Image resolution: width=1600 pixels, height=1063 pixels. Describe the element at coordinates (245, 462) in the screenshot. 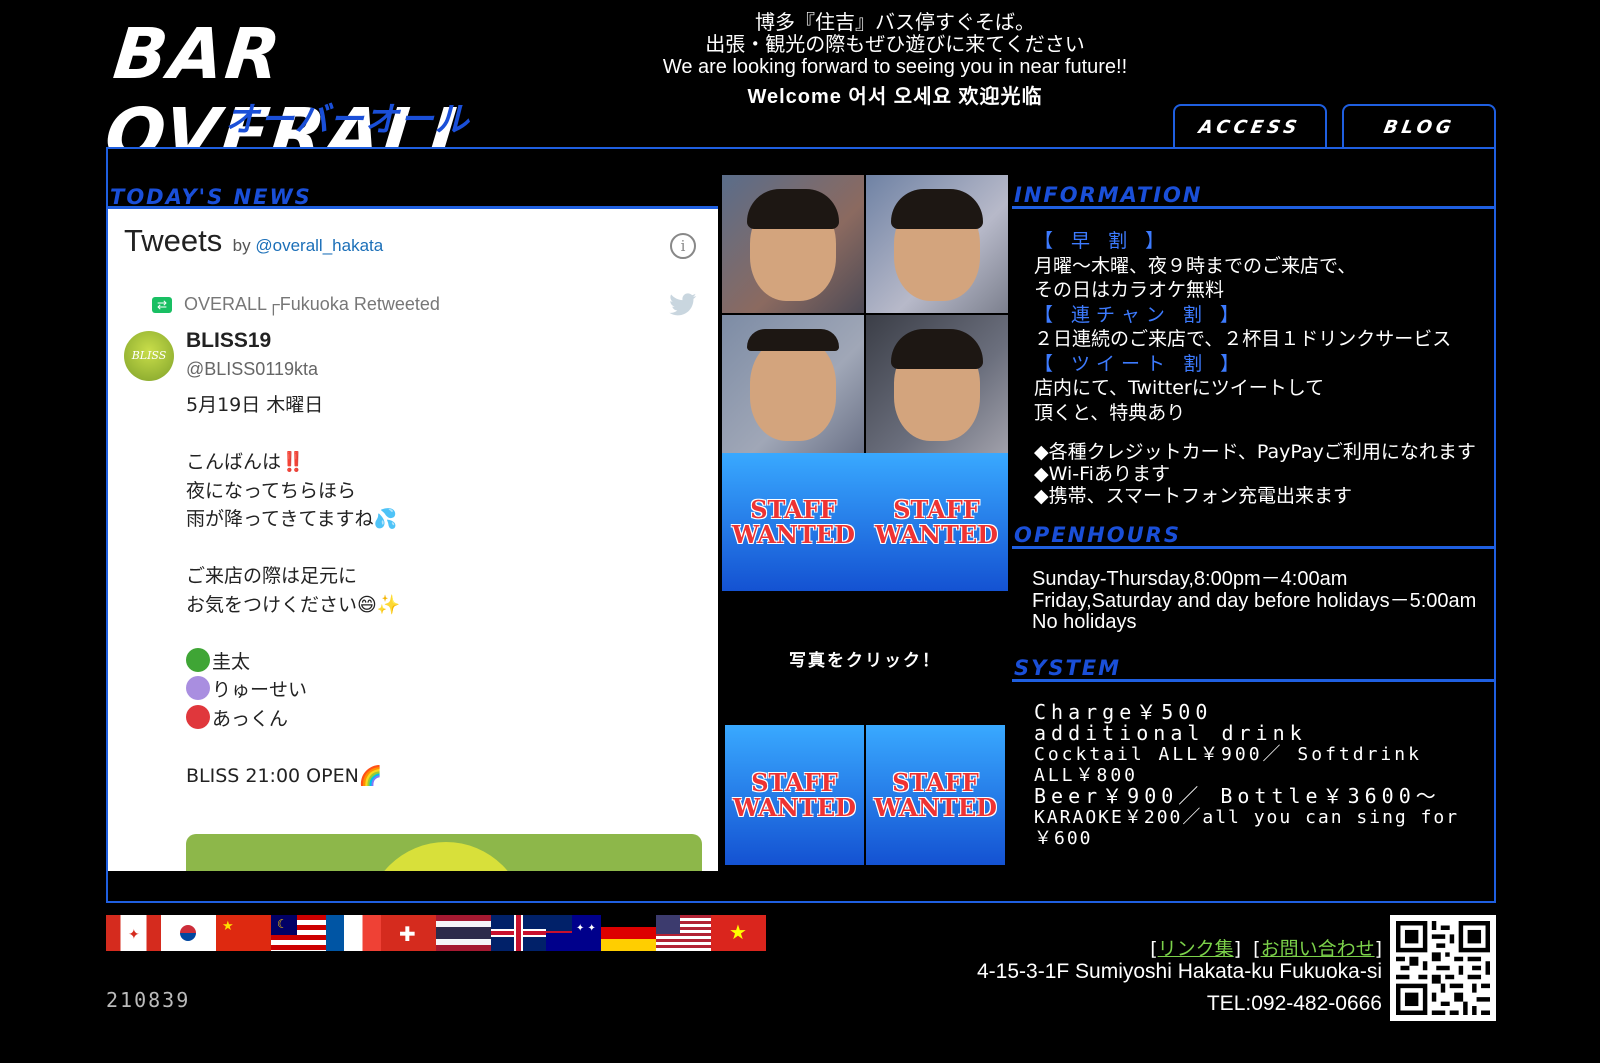

I see `tweet-greeting: こんばんは‼️` at that location.